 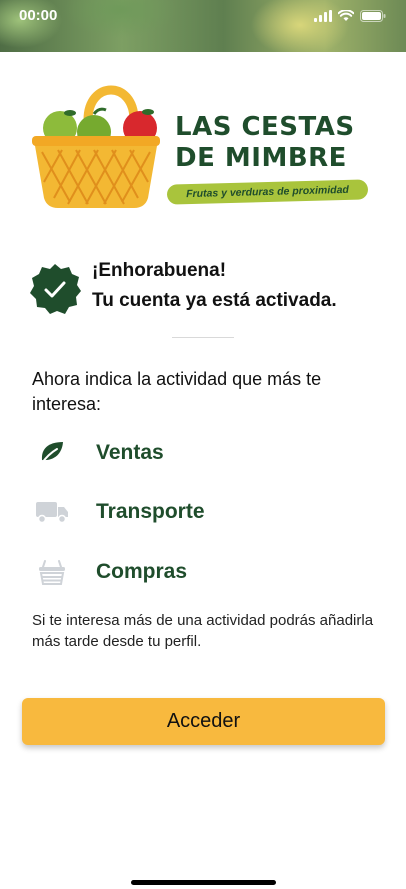 What do you see at coordinates (373, 16) in the screenshot?
I see `battery-icon` at bounding box center [373, 16].